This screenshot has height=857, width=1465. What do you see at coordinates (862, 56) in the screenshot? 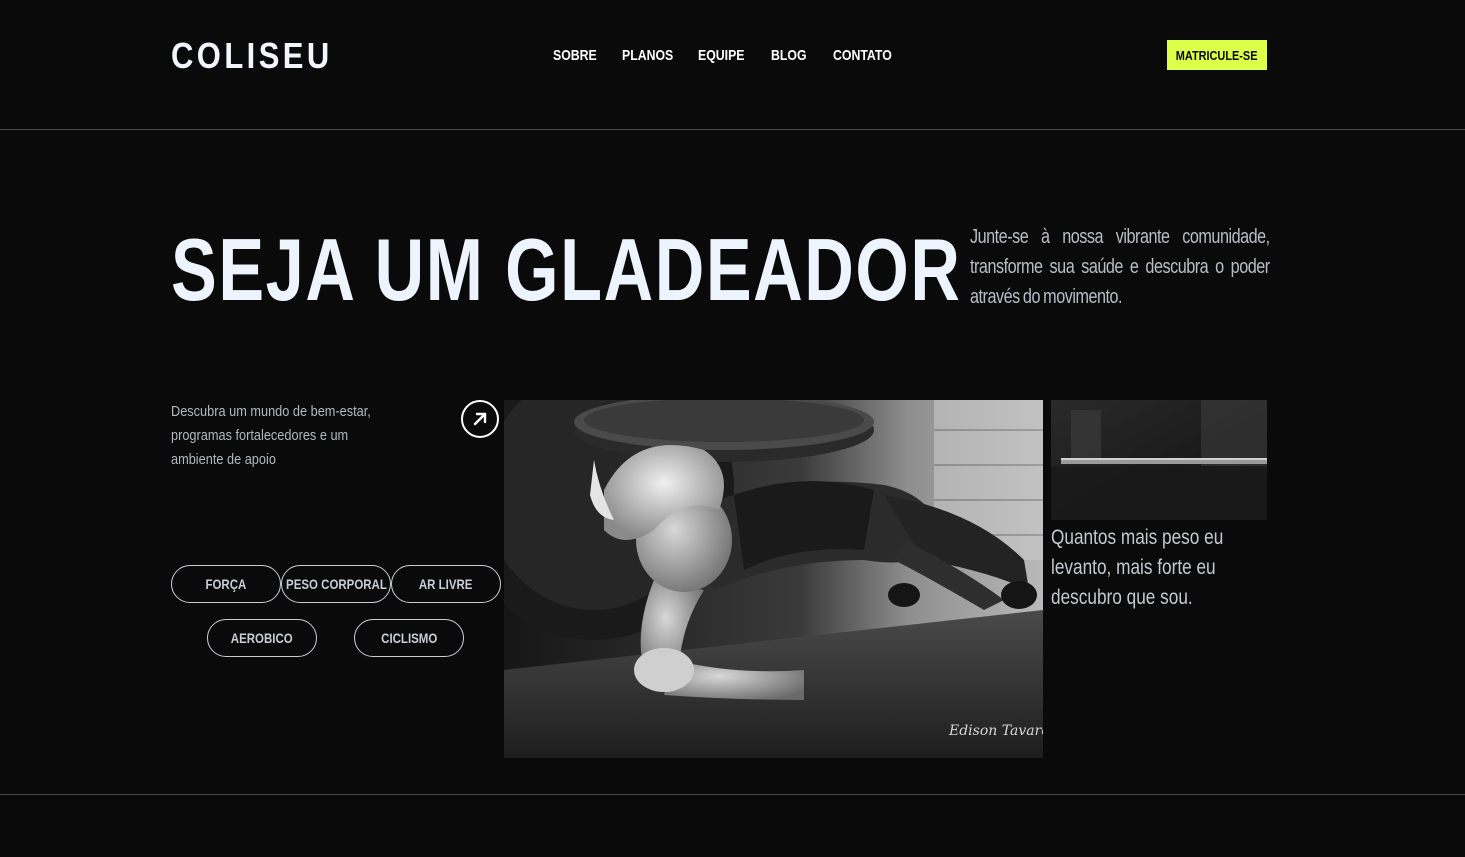
I see `nav-link-contato: CONTATO` at bounding box center [862, 56].